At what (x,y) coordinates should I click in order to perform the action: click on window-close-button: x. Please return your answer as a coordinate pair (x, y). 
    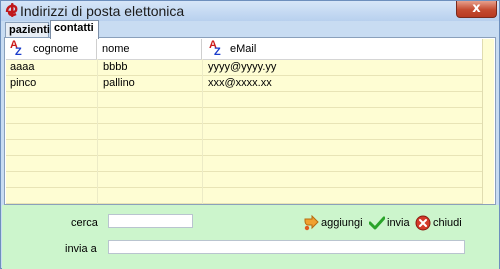
    Looking at the image, I should click on (476, 9).